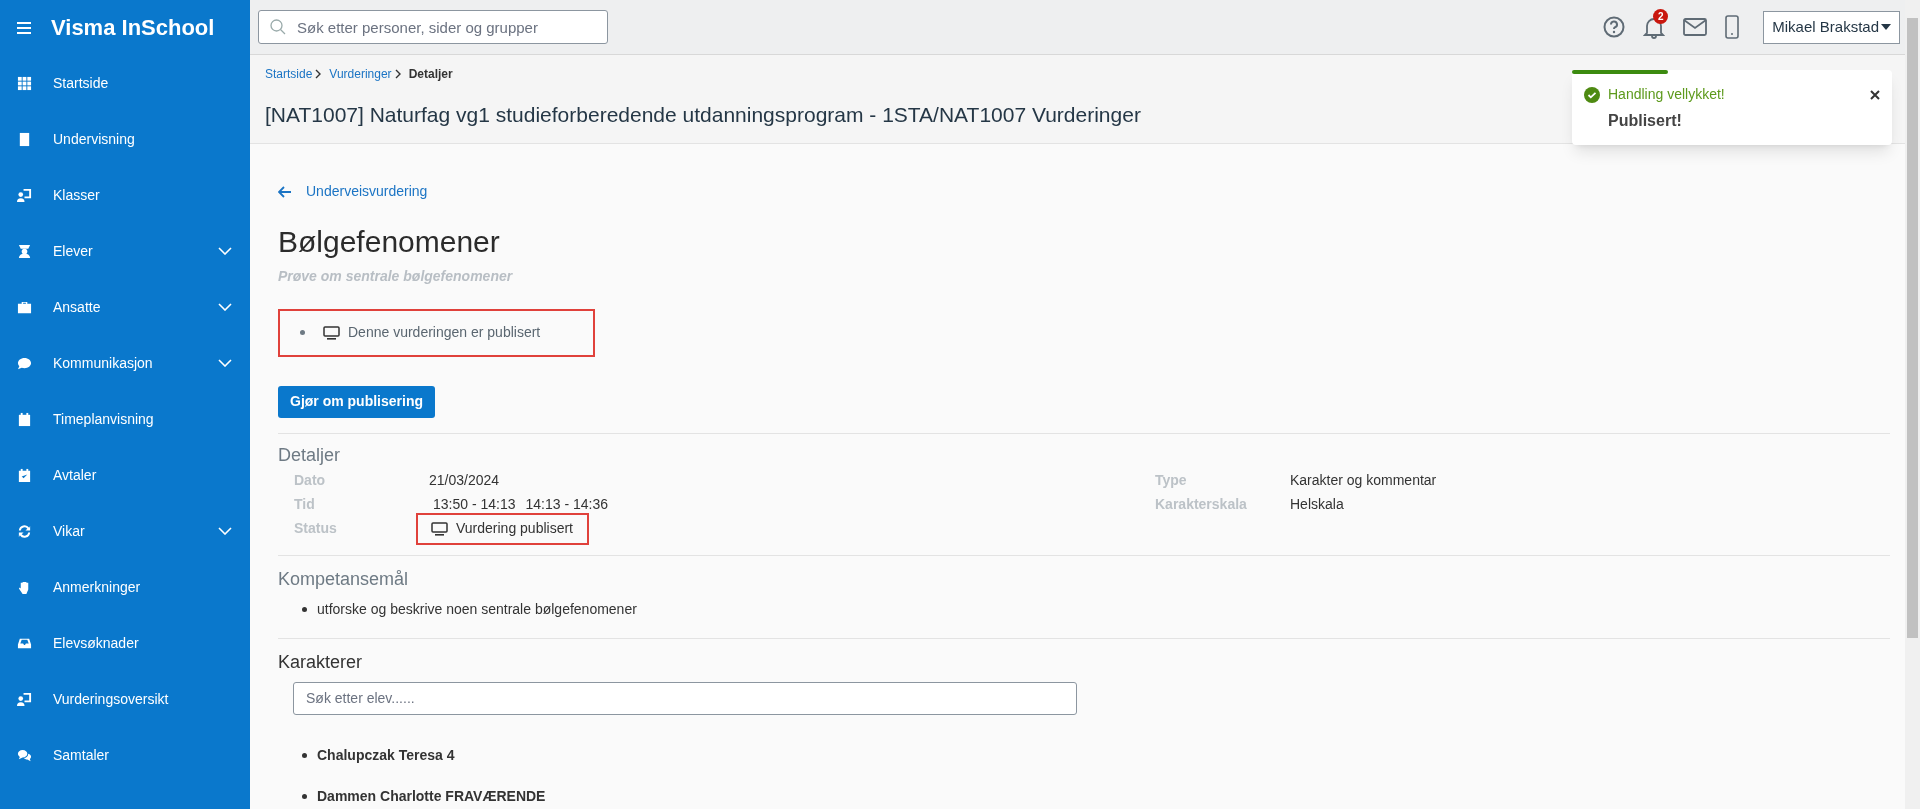 The width and height of the screenshot is (1920, 809). I want to click on detail-value: 21/03/2024, so click(464, 480).